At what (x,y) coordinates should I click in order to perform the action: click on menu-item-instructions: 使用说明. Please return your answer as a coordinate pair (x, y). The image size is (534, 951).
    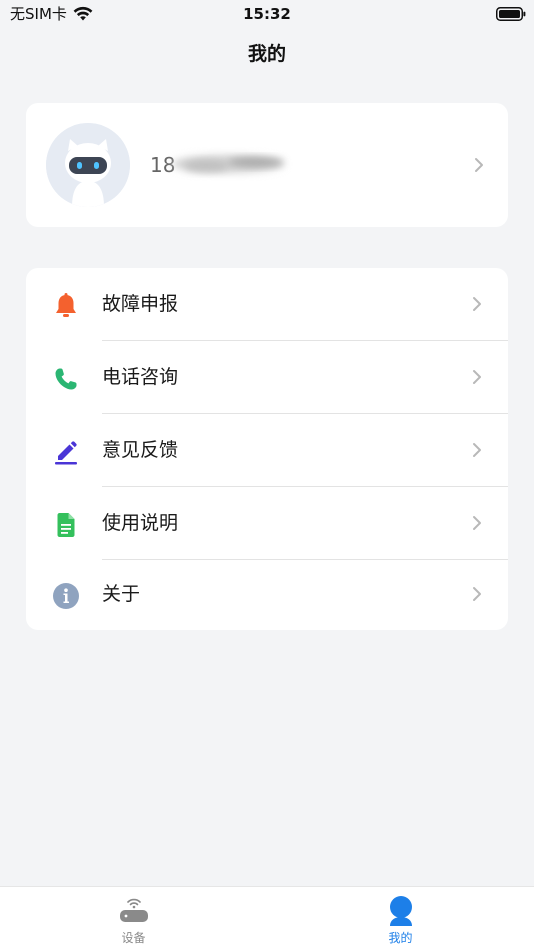
    Looking at the image, I should click on (267, 523).